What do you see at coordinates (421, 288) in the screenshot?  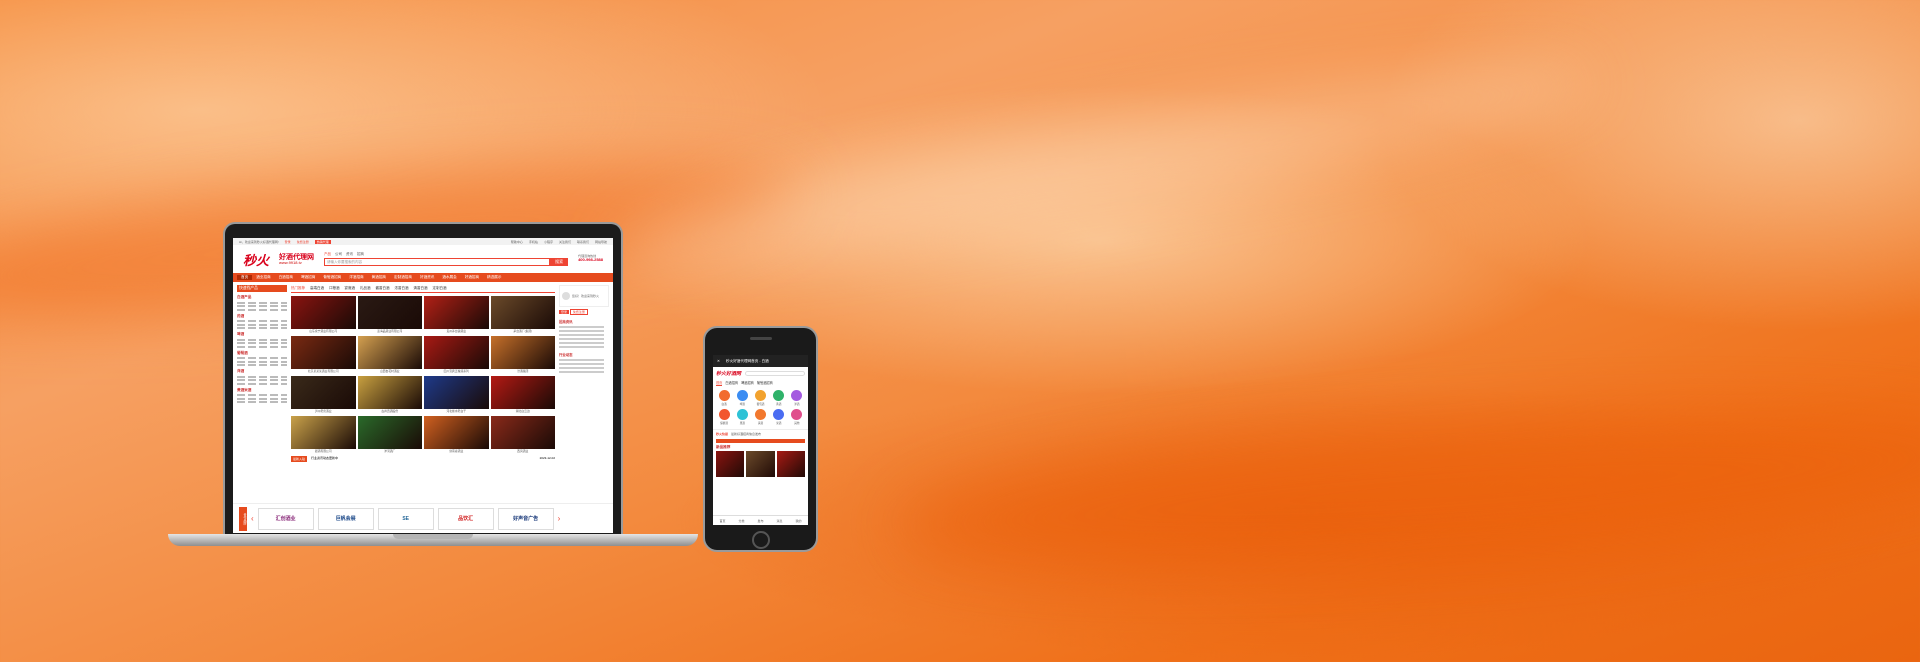 I see `sub-tab: 清香白酒` at bounding box center [421, 288].